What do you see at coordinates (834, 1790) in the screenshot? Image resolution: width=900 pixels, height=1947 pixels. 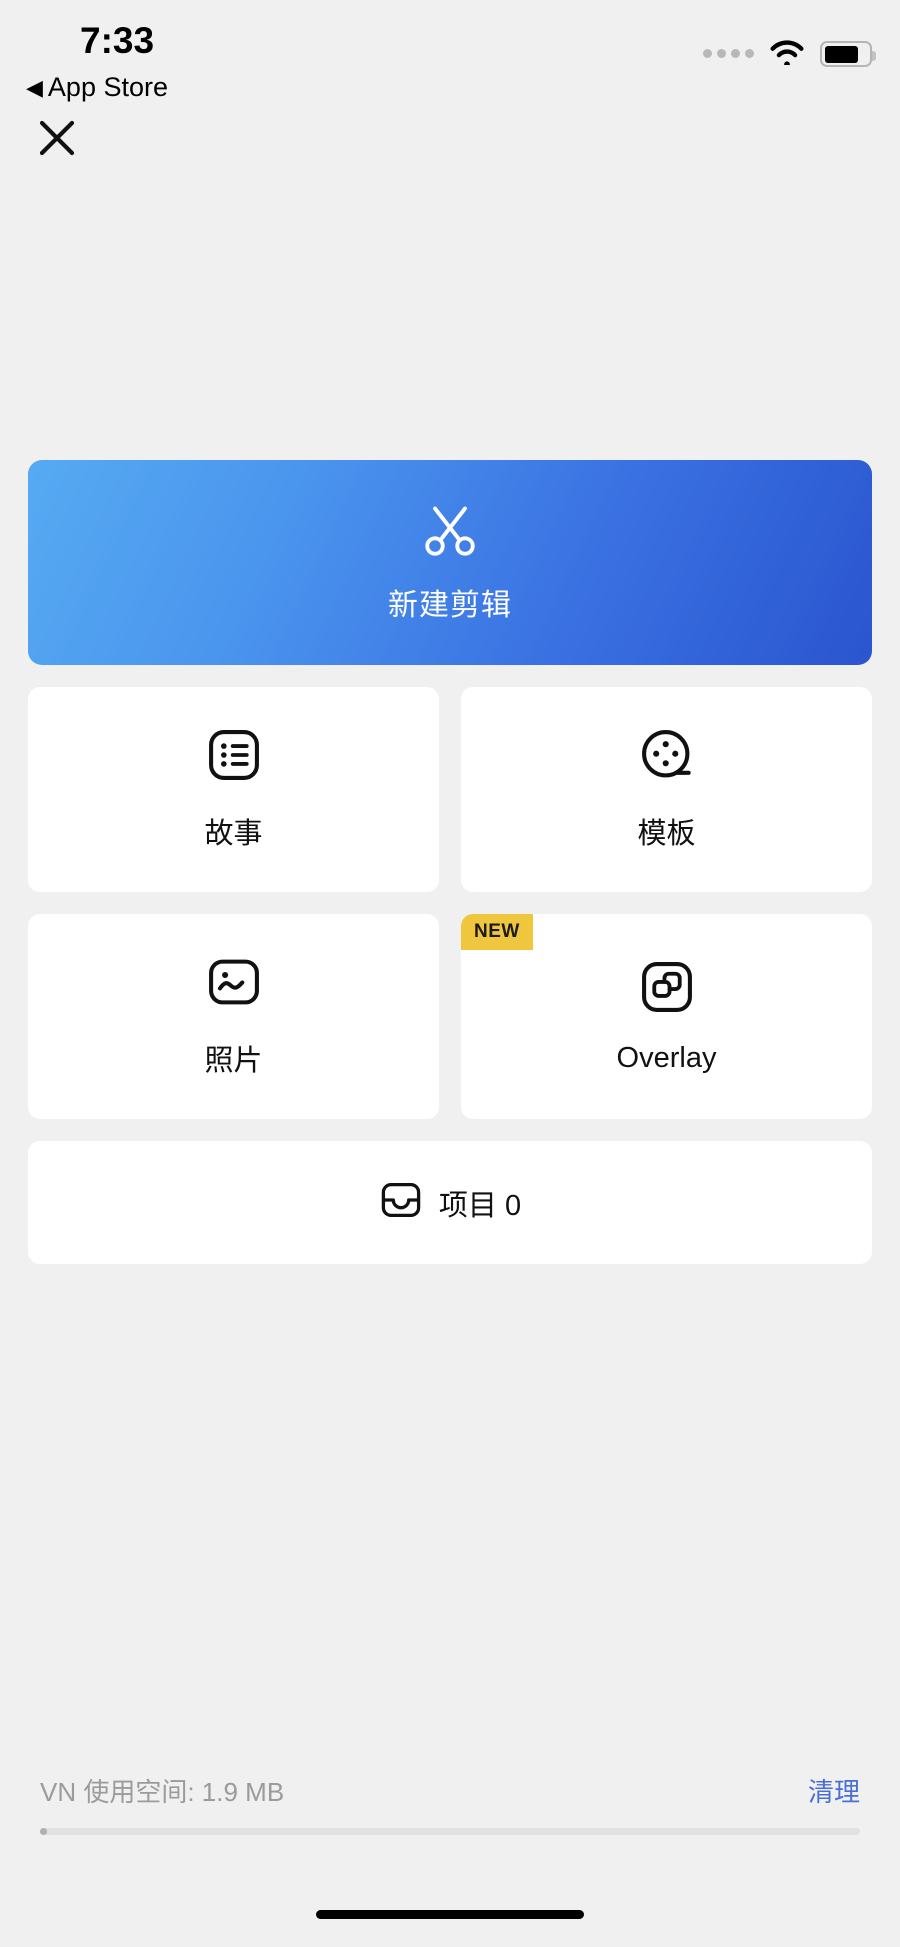 I see `clean-storage-button: 清理` at bounding box center [834, 1790].